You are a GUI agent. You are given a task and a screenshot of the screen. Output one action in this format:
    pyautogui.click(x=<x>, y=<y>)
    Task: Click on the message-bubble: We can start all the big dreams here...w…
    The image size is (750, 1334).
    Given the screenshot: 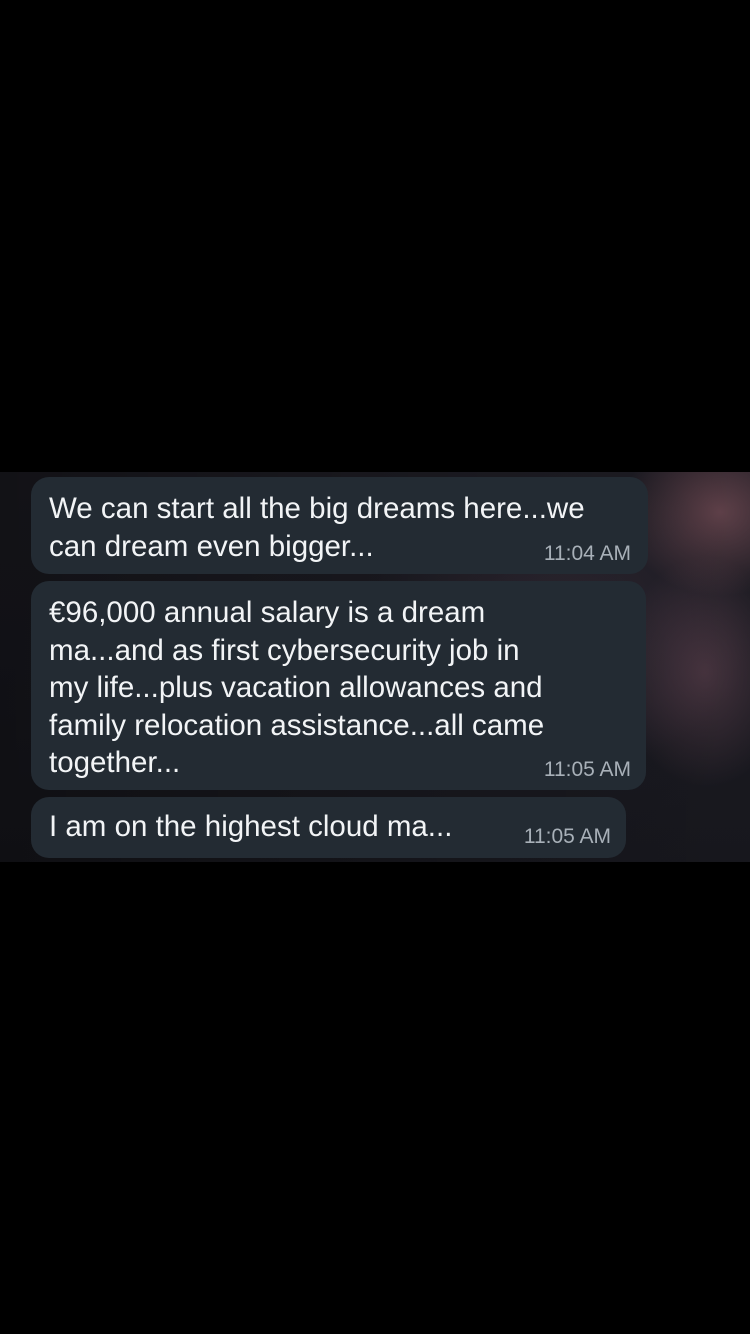 What is the action you would take?
    pyautogui.click(x=339, y=525)
    